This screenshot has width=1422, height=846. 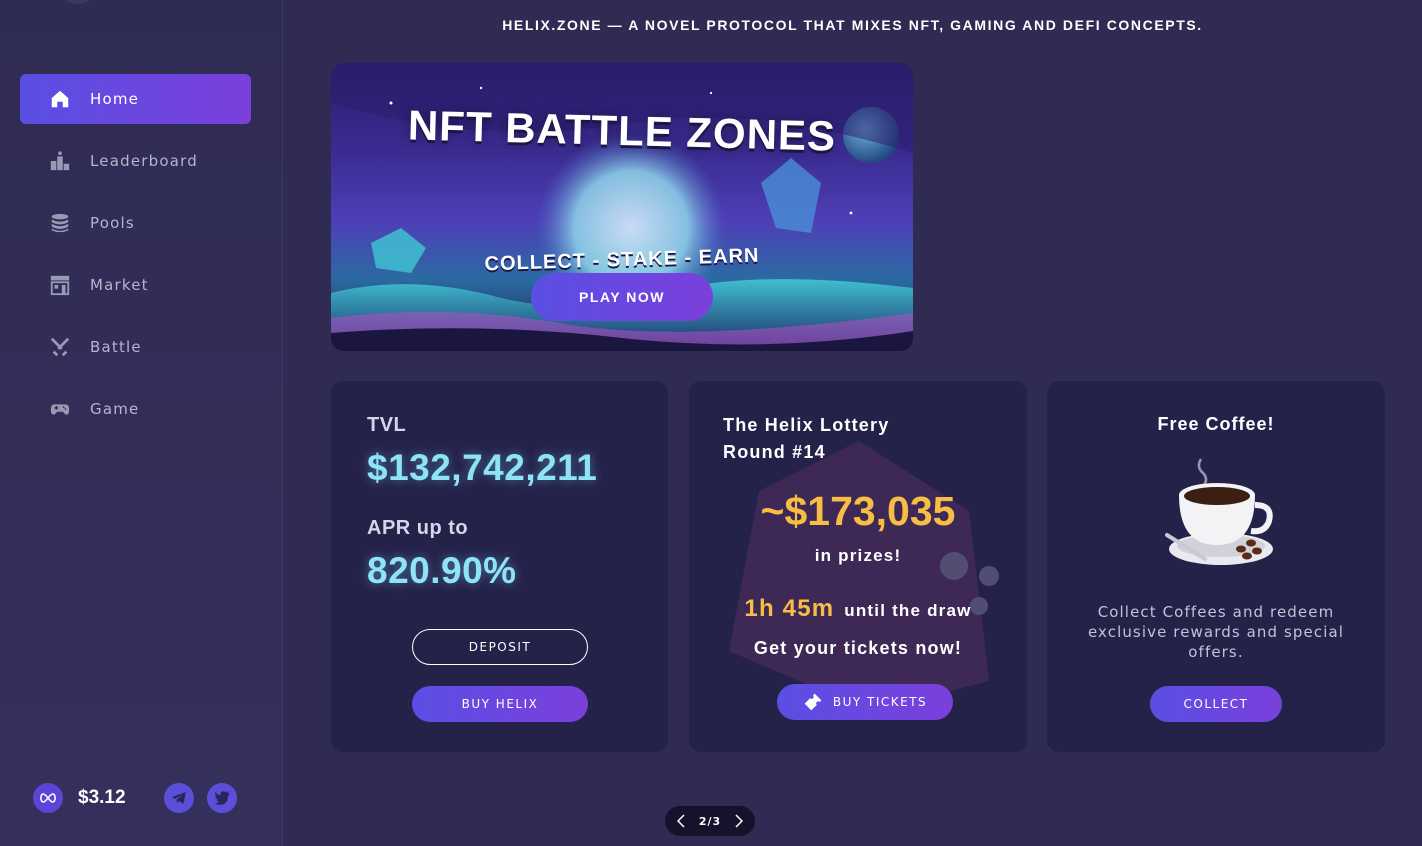 I want to click on tvl-value: $132,742,211, so click(x=482, y=467).